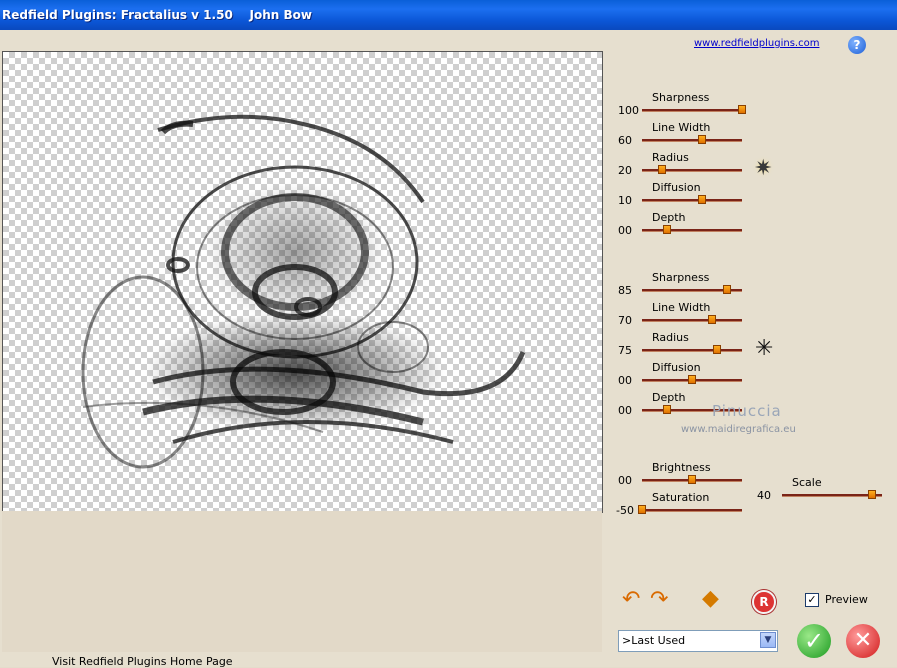 The image size is (897, 668). Describe the element at coordinates (702, 199) in the screenshot. I see `g1-diffusion-thumb` at that location.